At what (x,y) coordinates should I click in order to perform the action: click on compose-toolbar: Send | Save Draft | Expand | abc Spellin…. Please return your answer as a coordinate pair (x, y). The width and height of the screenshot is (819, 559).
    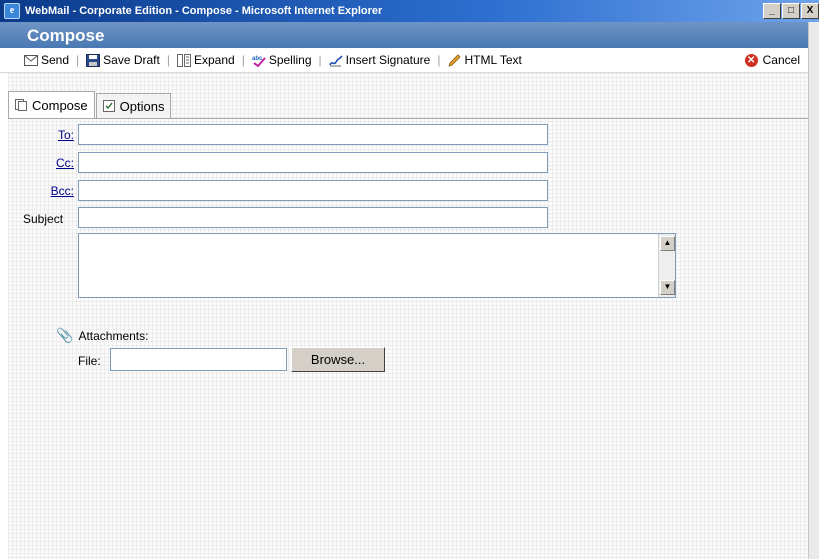
    Looking at the image, I should click on (404, 60).